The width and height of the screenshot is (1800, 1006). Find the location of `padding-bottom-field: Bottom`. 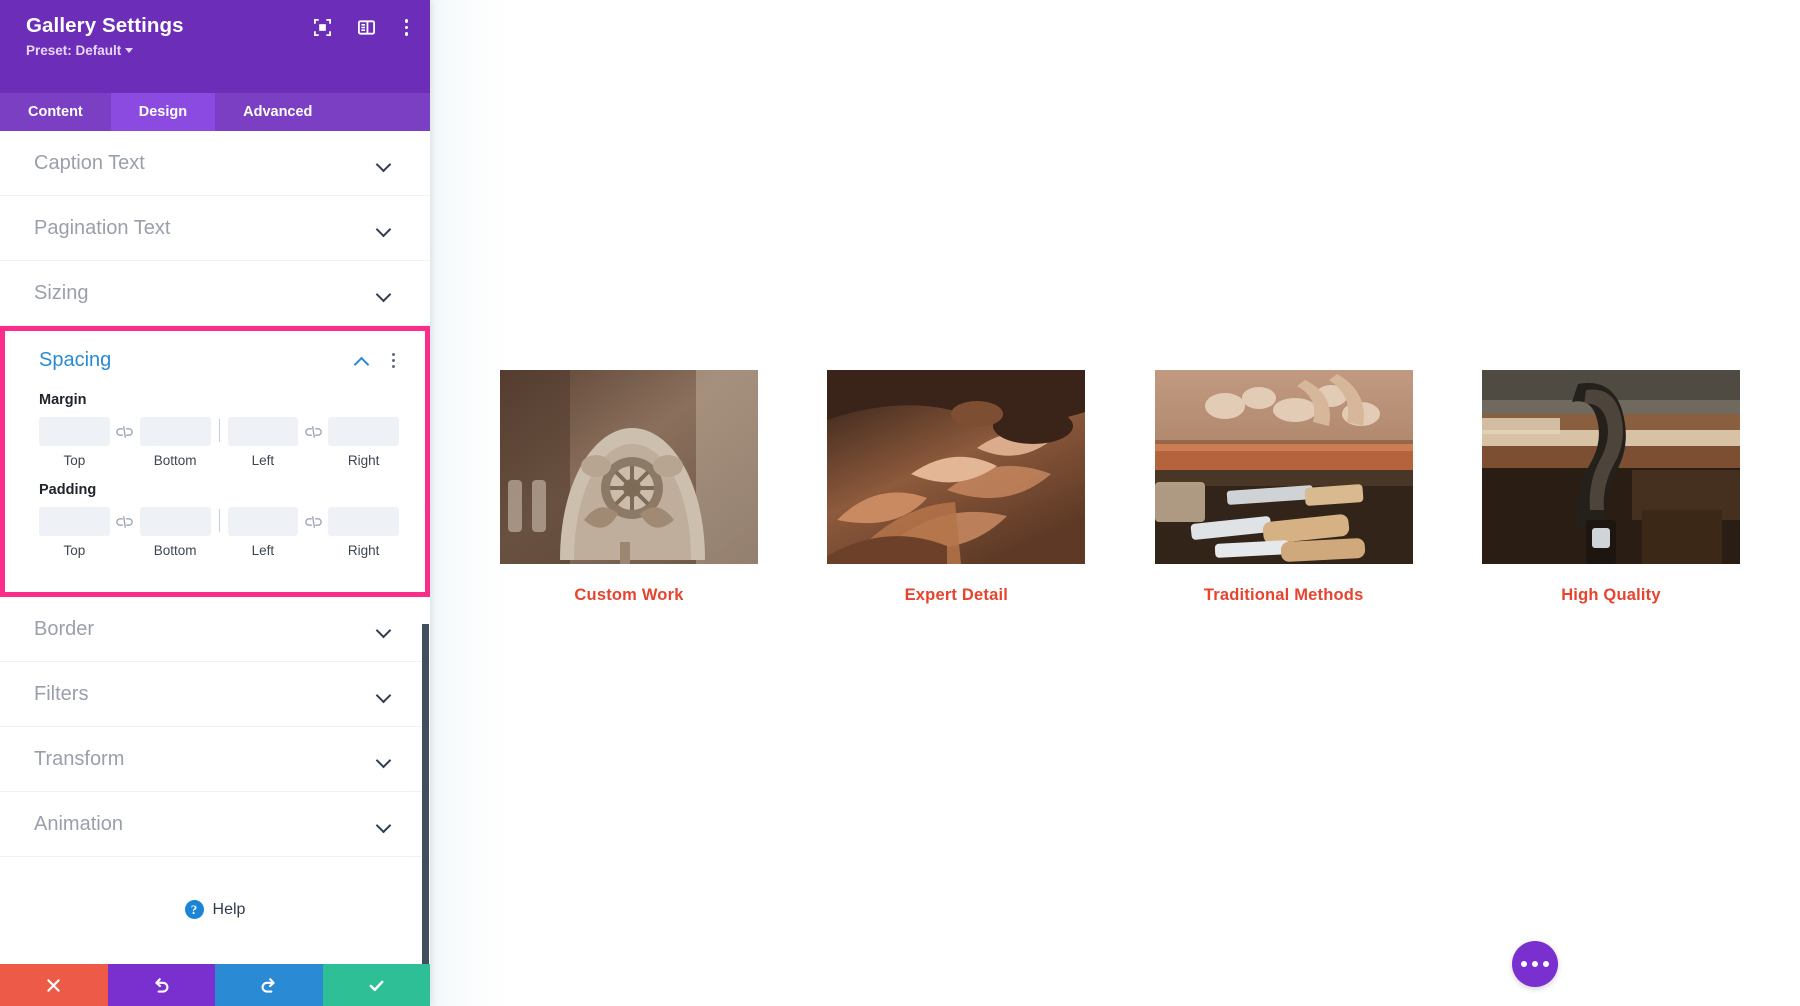

padding-bottom-field: Bottom is located at coordinates (175, 532).